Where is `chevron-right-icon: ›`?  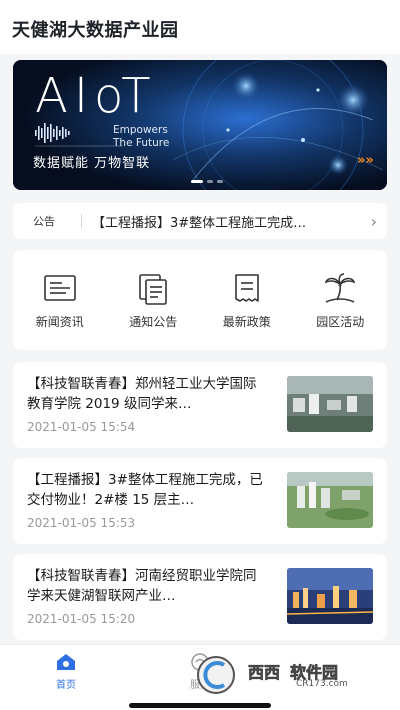
chevron-right-icon: › is located at coordinates (368, 221).